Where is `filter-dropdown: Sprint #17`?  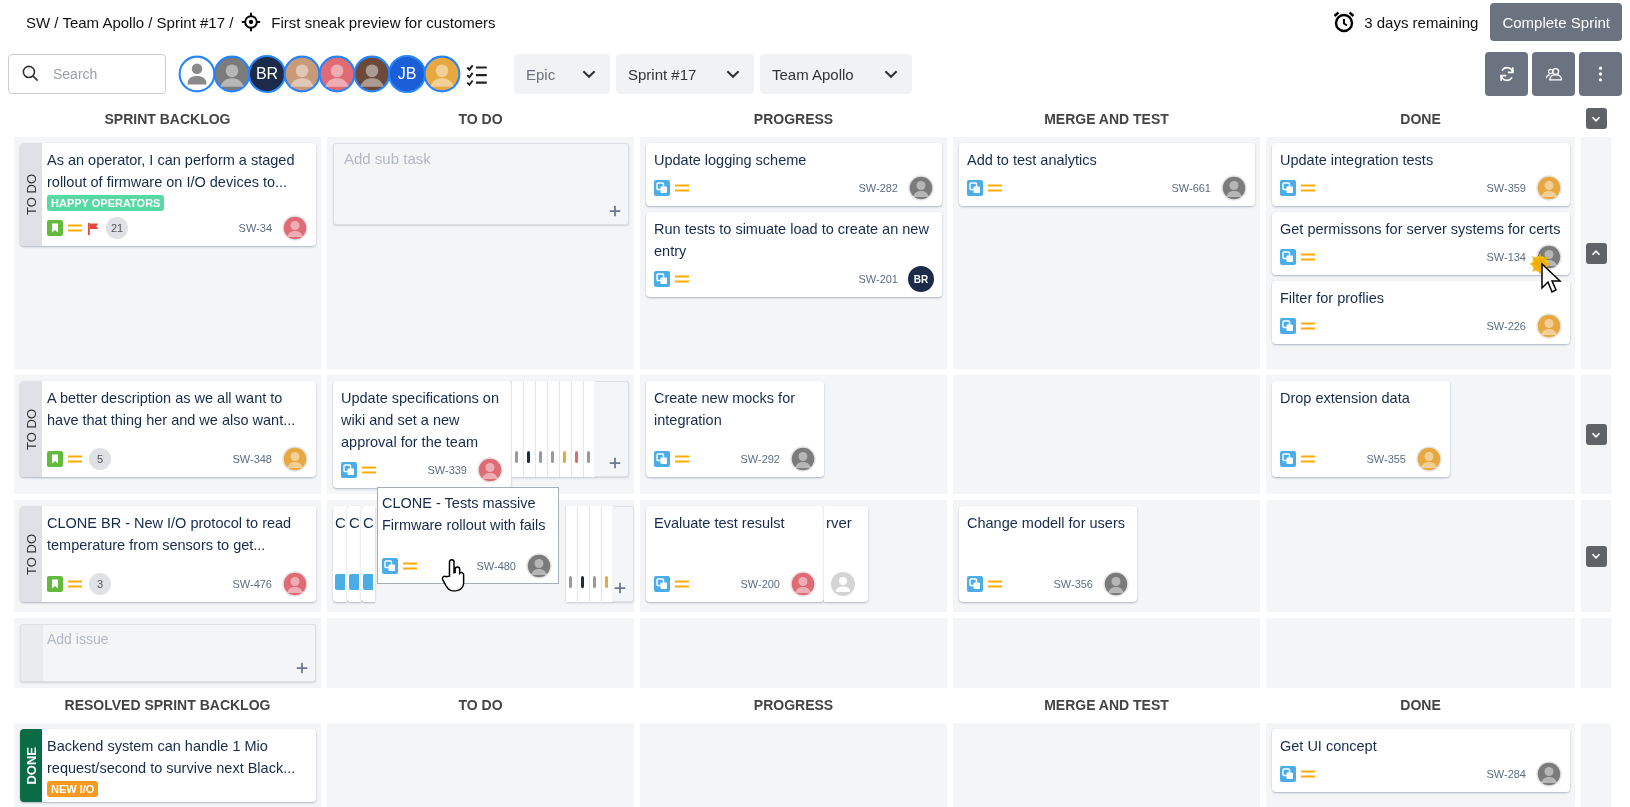 filter-dropdown: Sprint #17 is located at coordinates (685, 74).